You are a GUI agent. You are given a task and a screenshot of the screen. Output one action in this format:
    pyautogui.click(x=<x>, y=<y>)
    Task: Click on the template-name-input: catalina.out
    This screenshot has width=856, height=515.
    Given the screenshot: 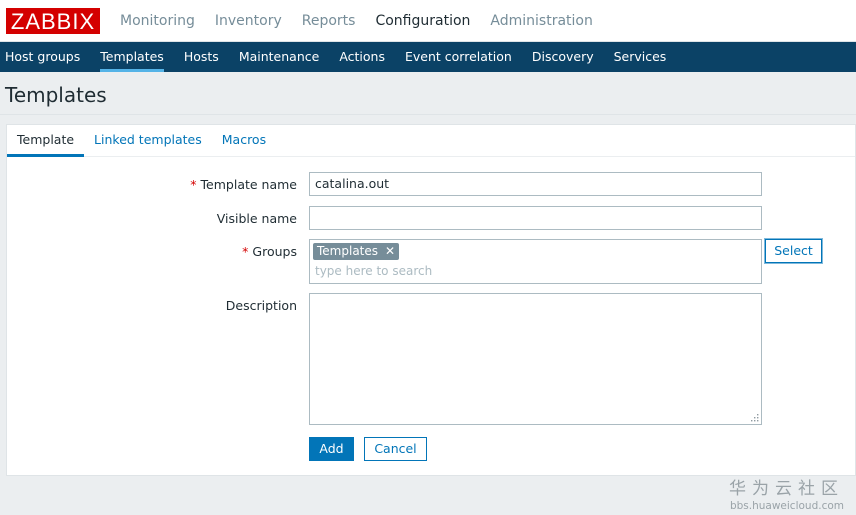 What is the action you would take?
    pyautogui.click(x=535, y=184)
    